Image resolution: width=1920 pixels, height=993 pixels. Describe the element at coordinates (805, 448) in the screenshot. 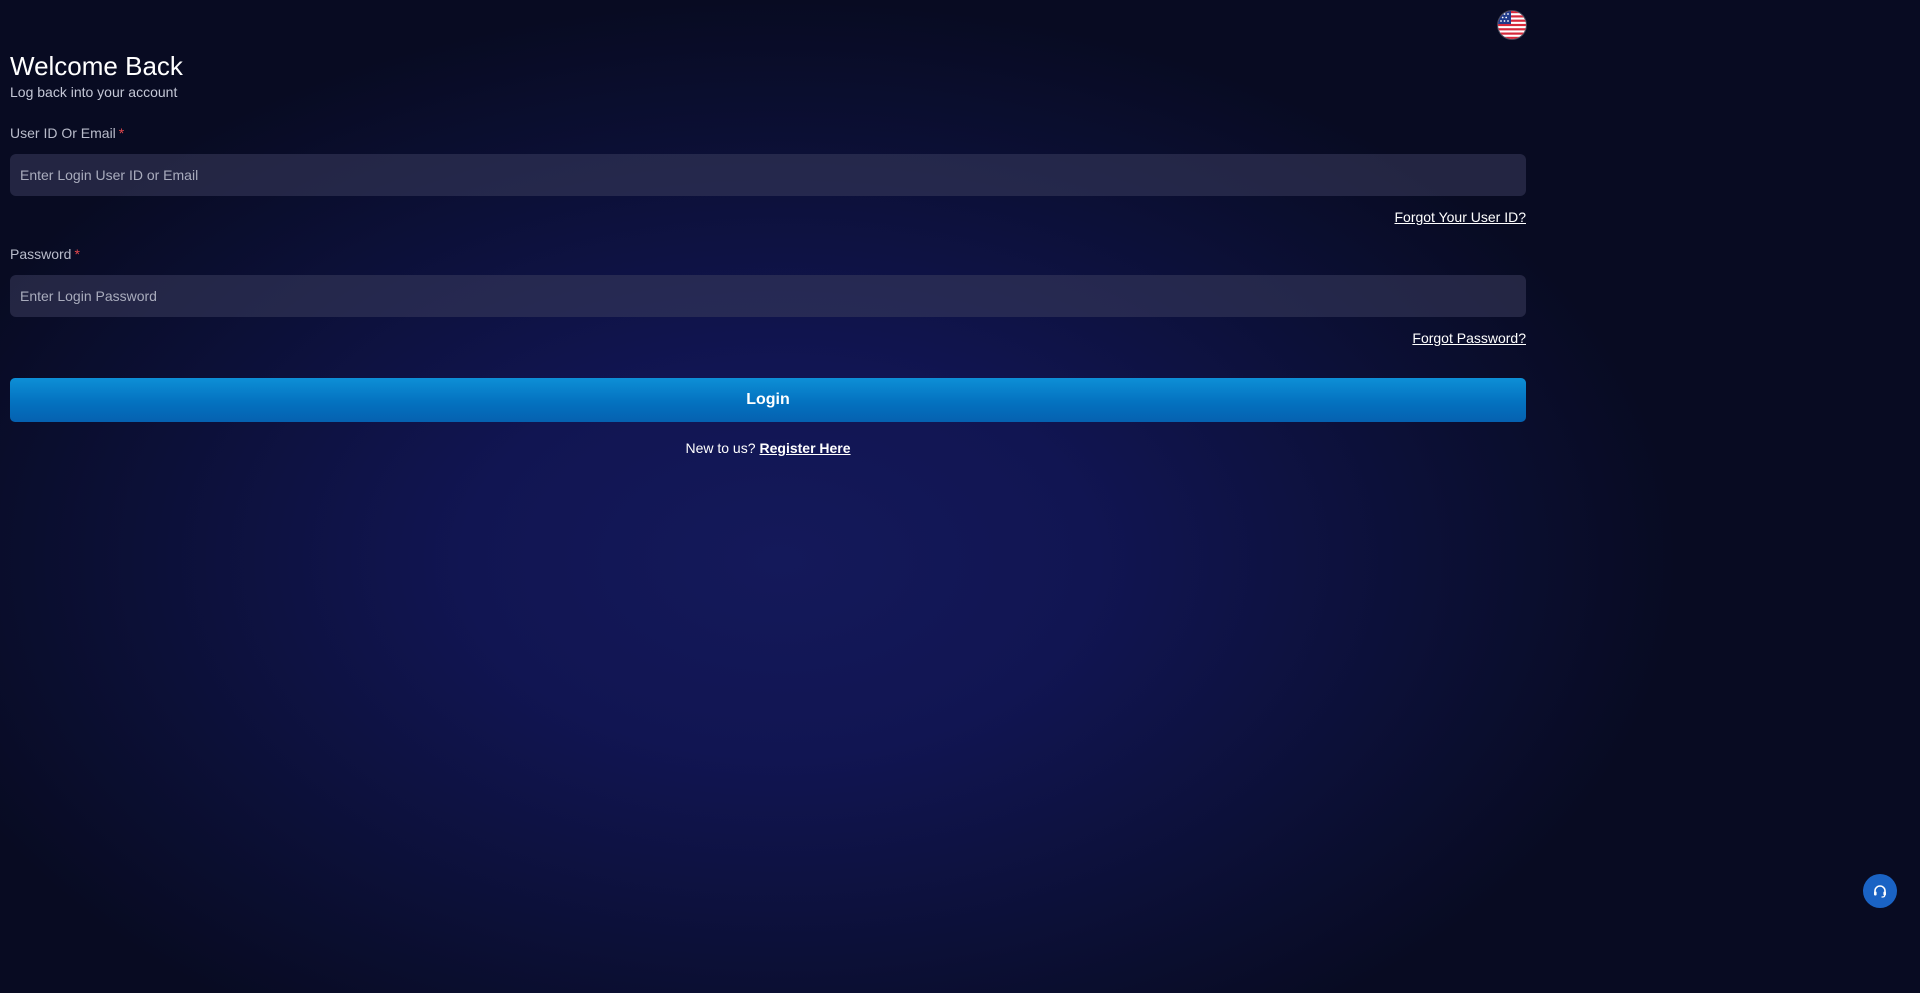

I see `register-link: Register Here` at that location.